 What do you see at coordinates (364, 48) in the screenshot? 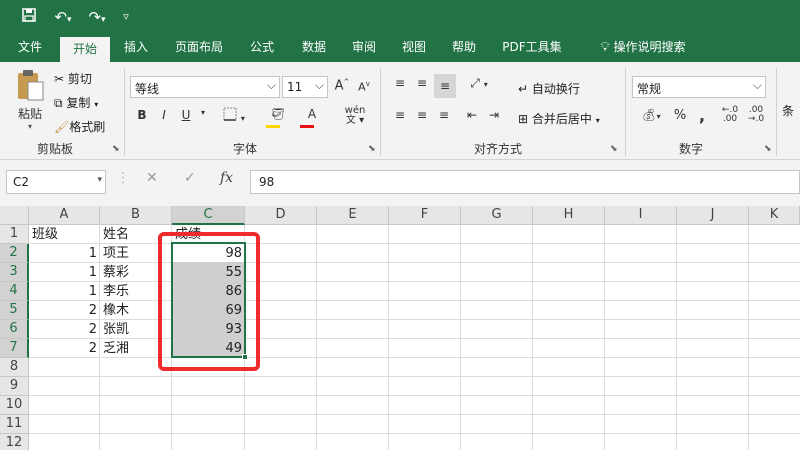
I see `tab-review: 审阅` at bounding box center [364, 48].